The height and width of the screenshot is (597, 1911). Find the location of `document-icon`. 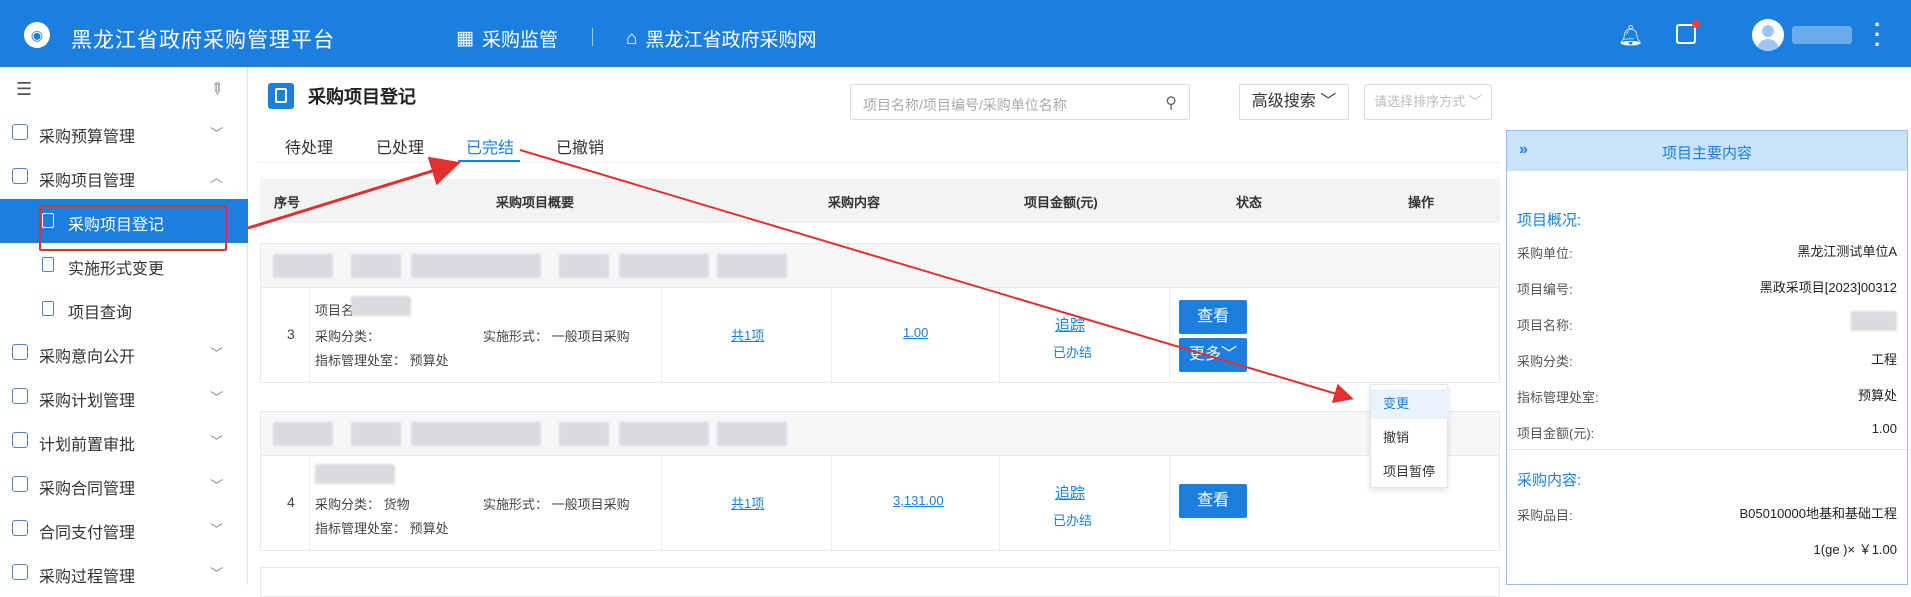

document-icon is located at coordinates (48, 264).